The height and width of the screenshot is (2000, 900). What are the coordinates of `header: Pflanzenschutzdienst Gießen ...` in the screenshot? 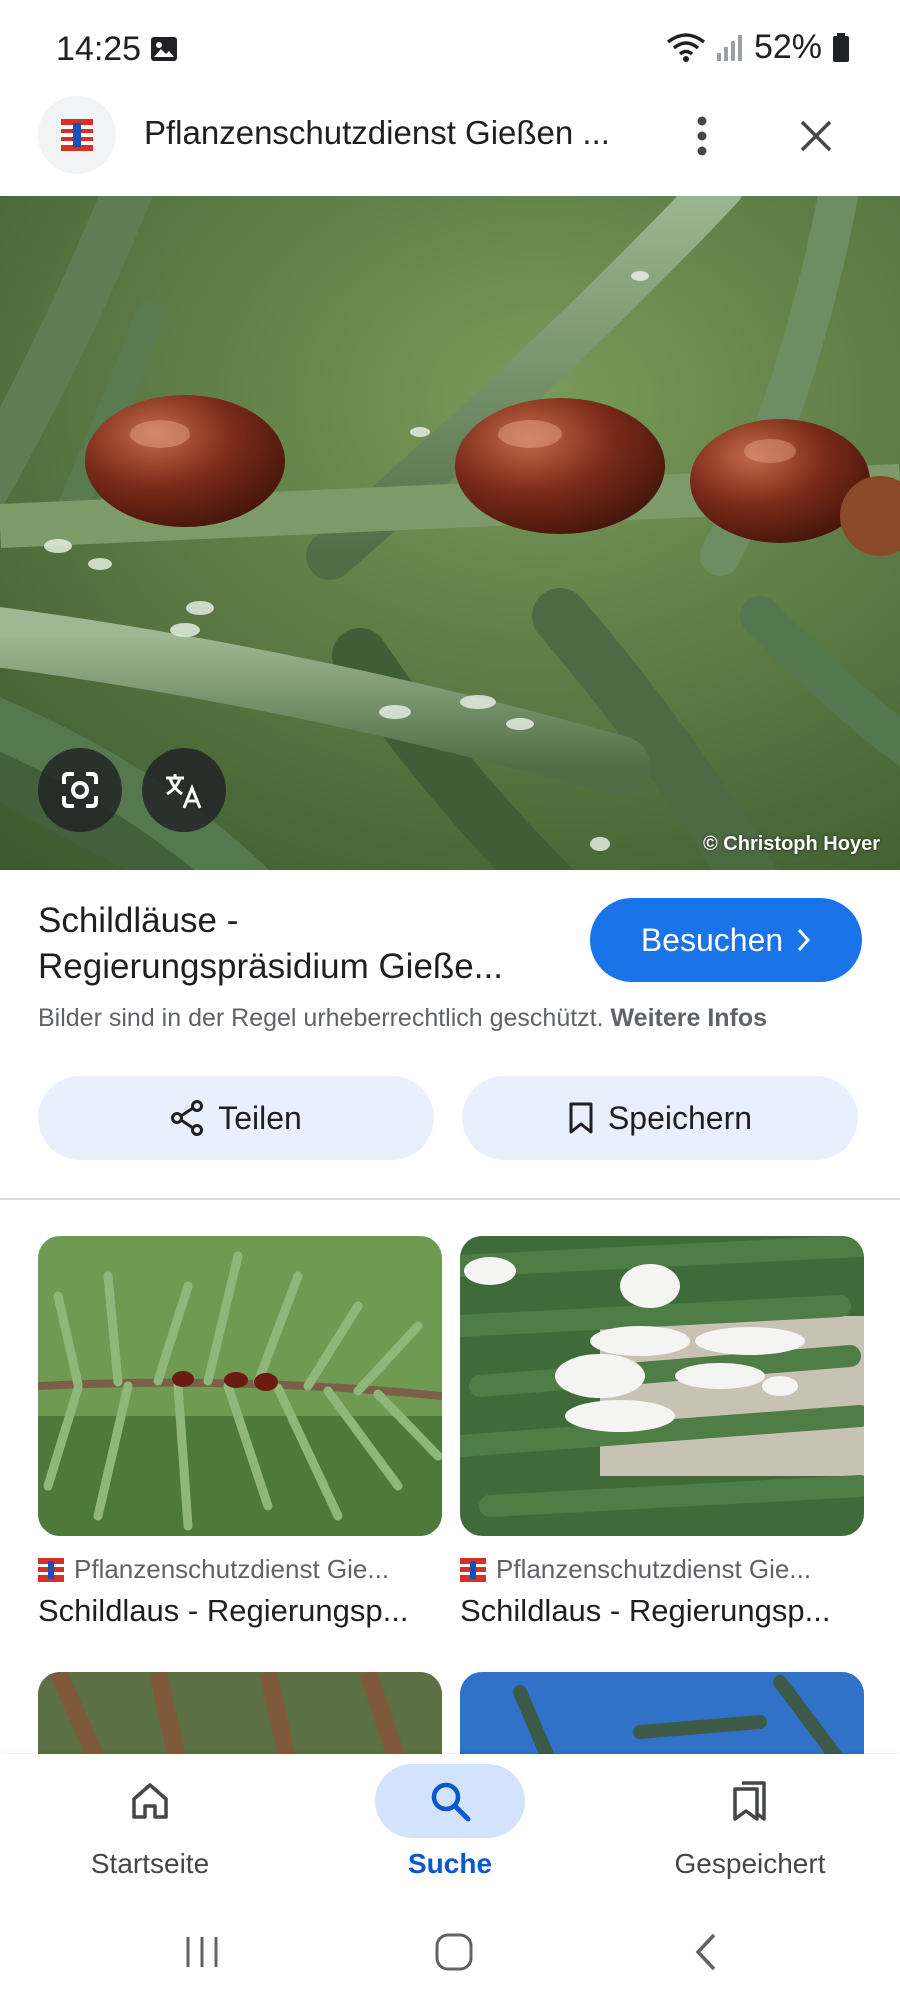 It's located at (450, 146).